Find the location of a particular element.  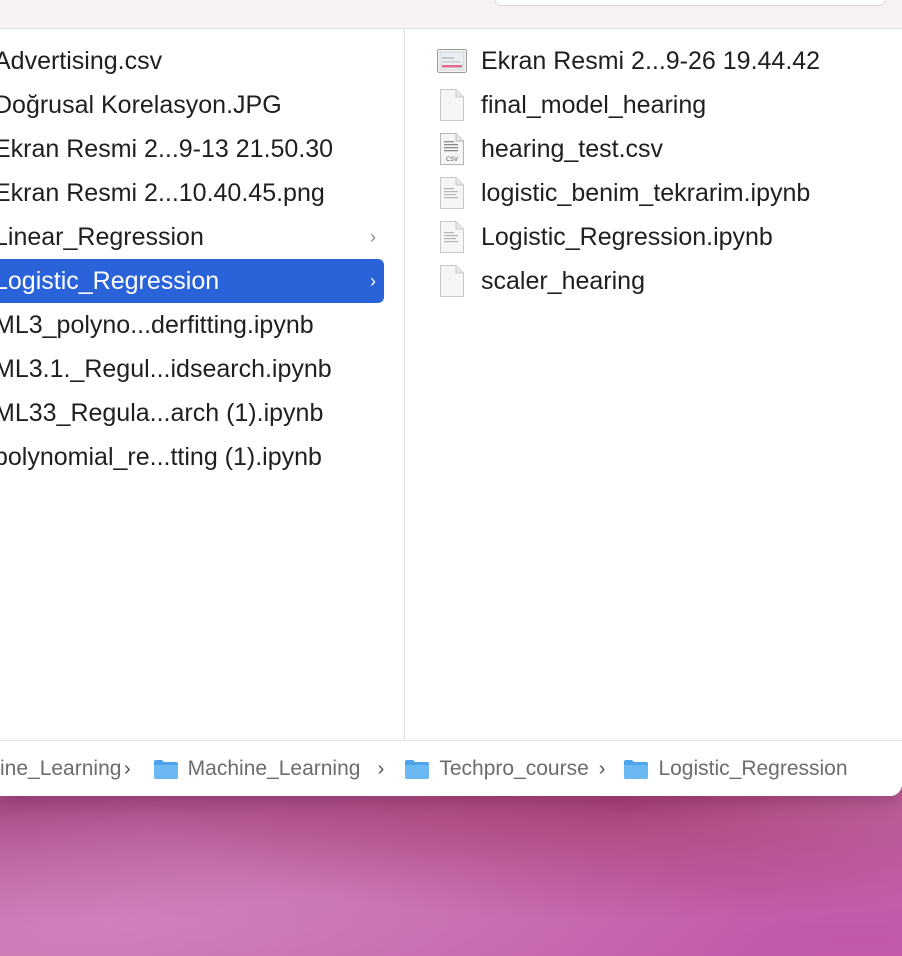

file-row-ekran-resmi-screenshot: Ekran Resmi 2...9-26 19.44.42 is located at coordinates (667, 61).